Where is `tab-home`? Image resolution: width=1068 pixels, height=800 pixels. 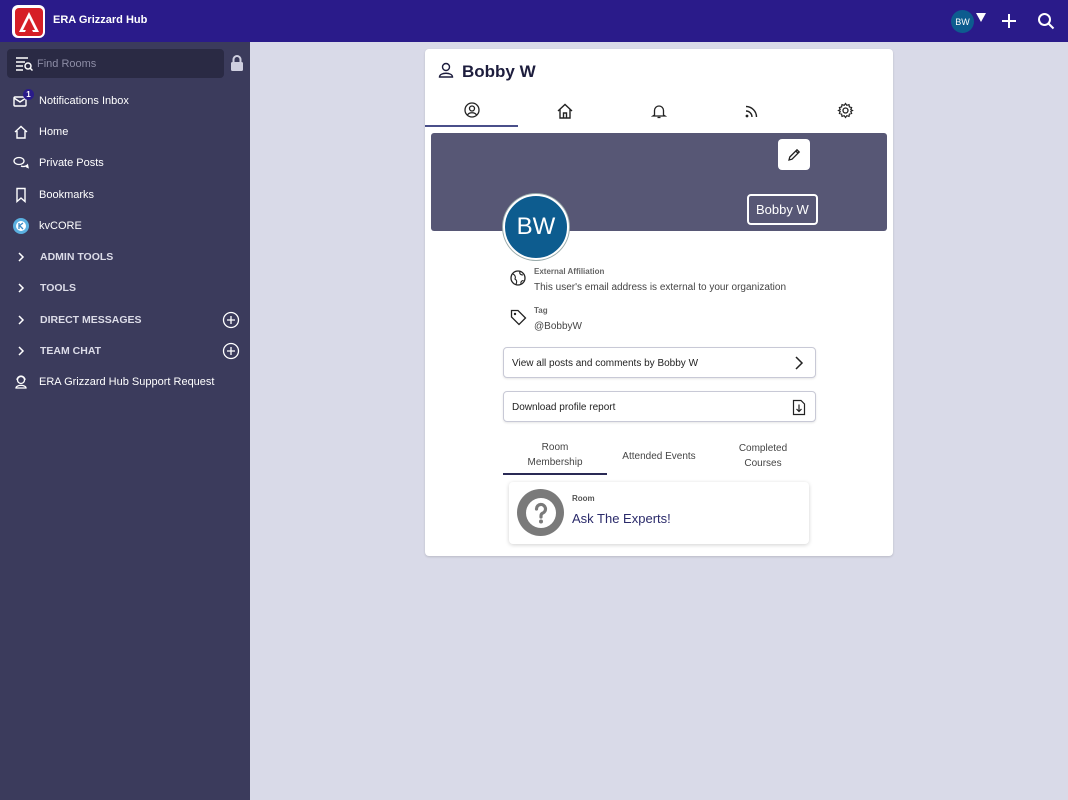
tab-home is located at coordinates (564, 110).